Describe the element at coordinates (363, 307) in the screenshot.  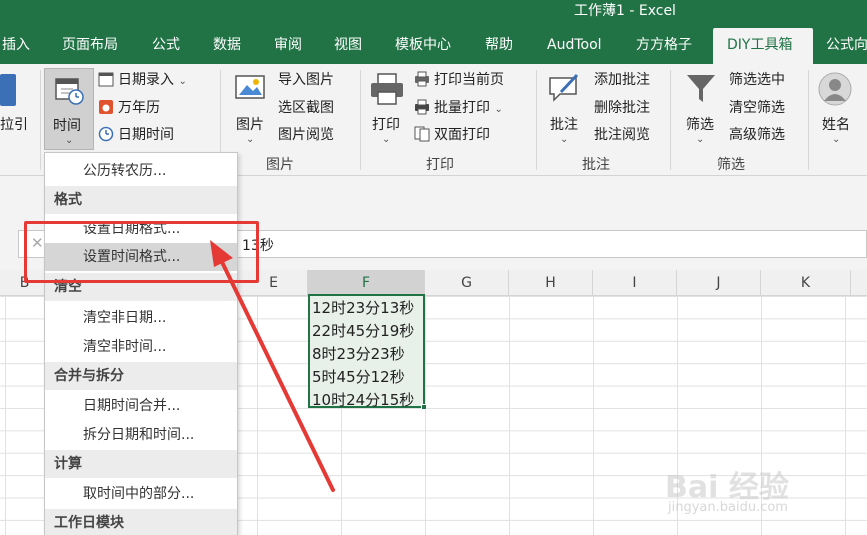
I see `cell-f1: 12时23分13秒` at that location.